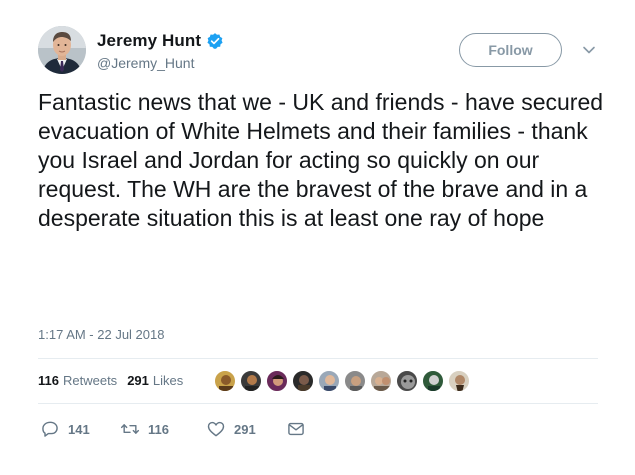  I want to click on author-avatar, so click(62, 50).